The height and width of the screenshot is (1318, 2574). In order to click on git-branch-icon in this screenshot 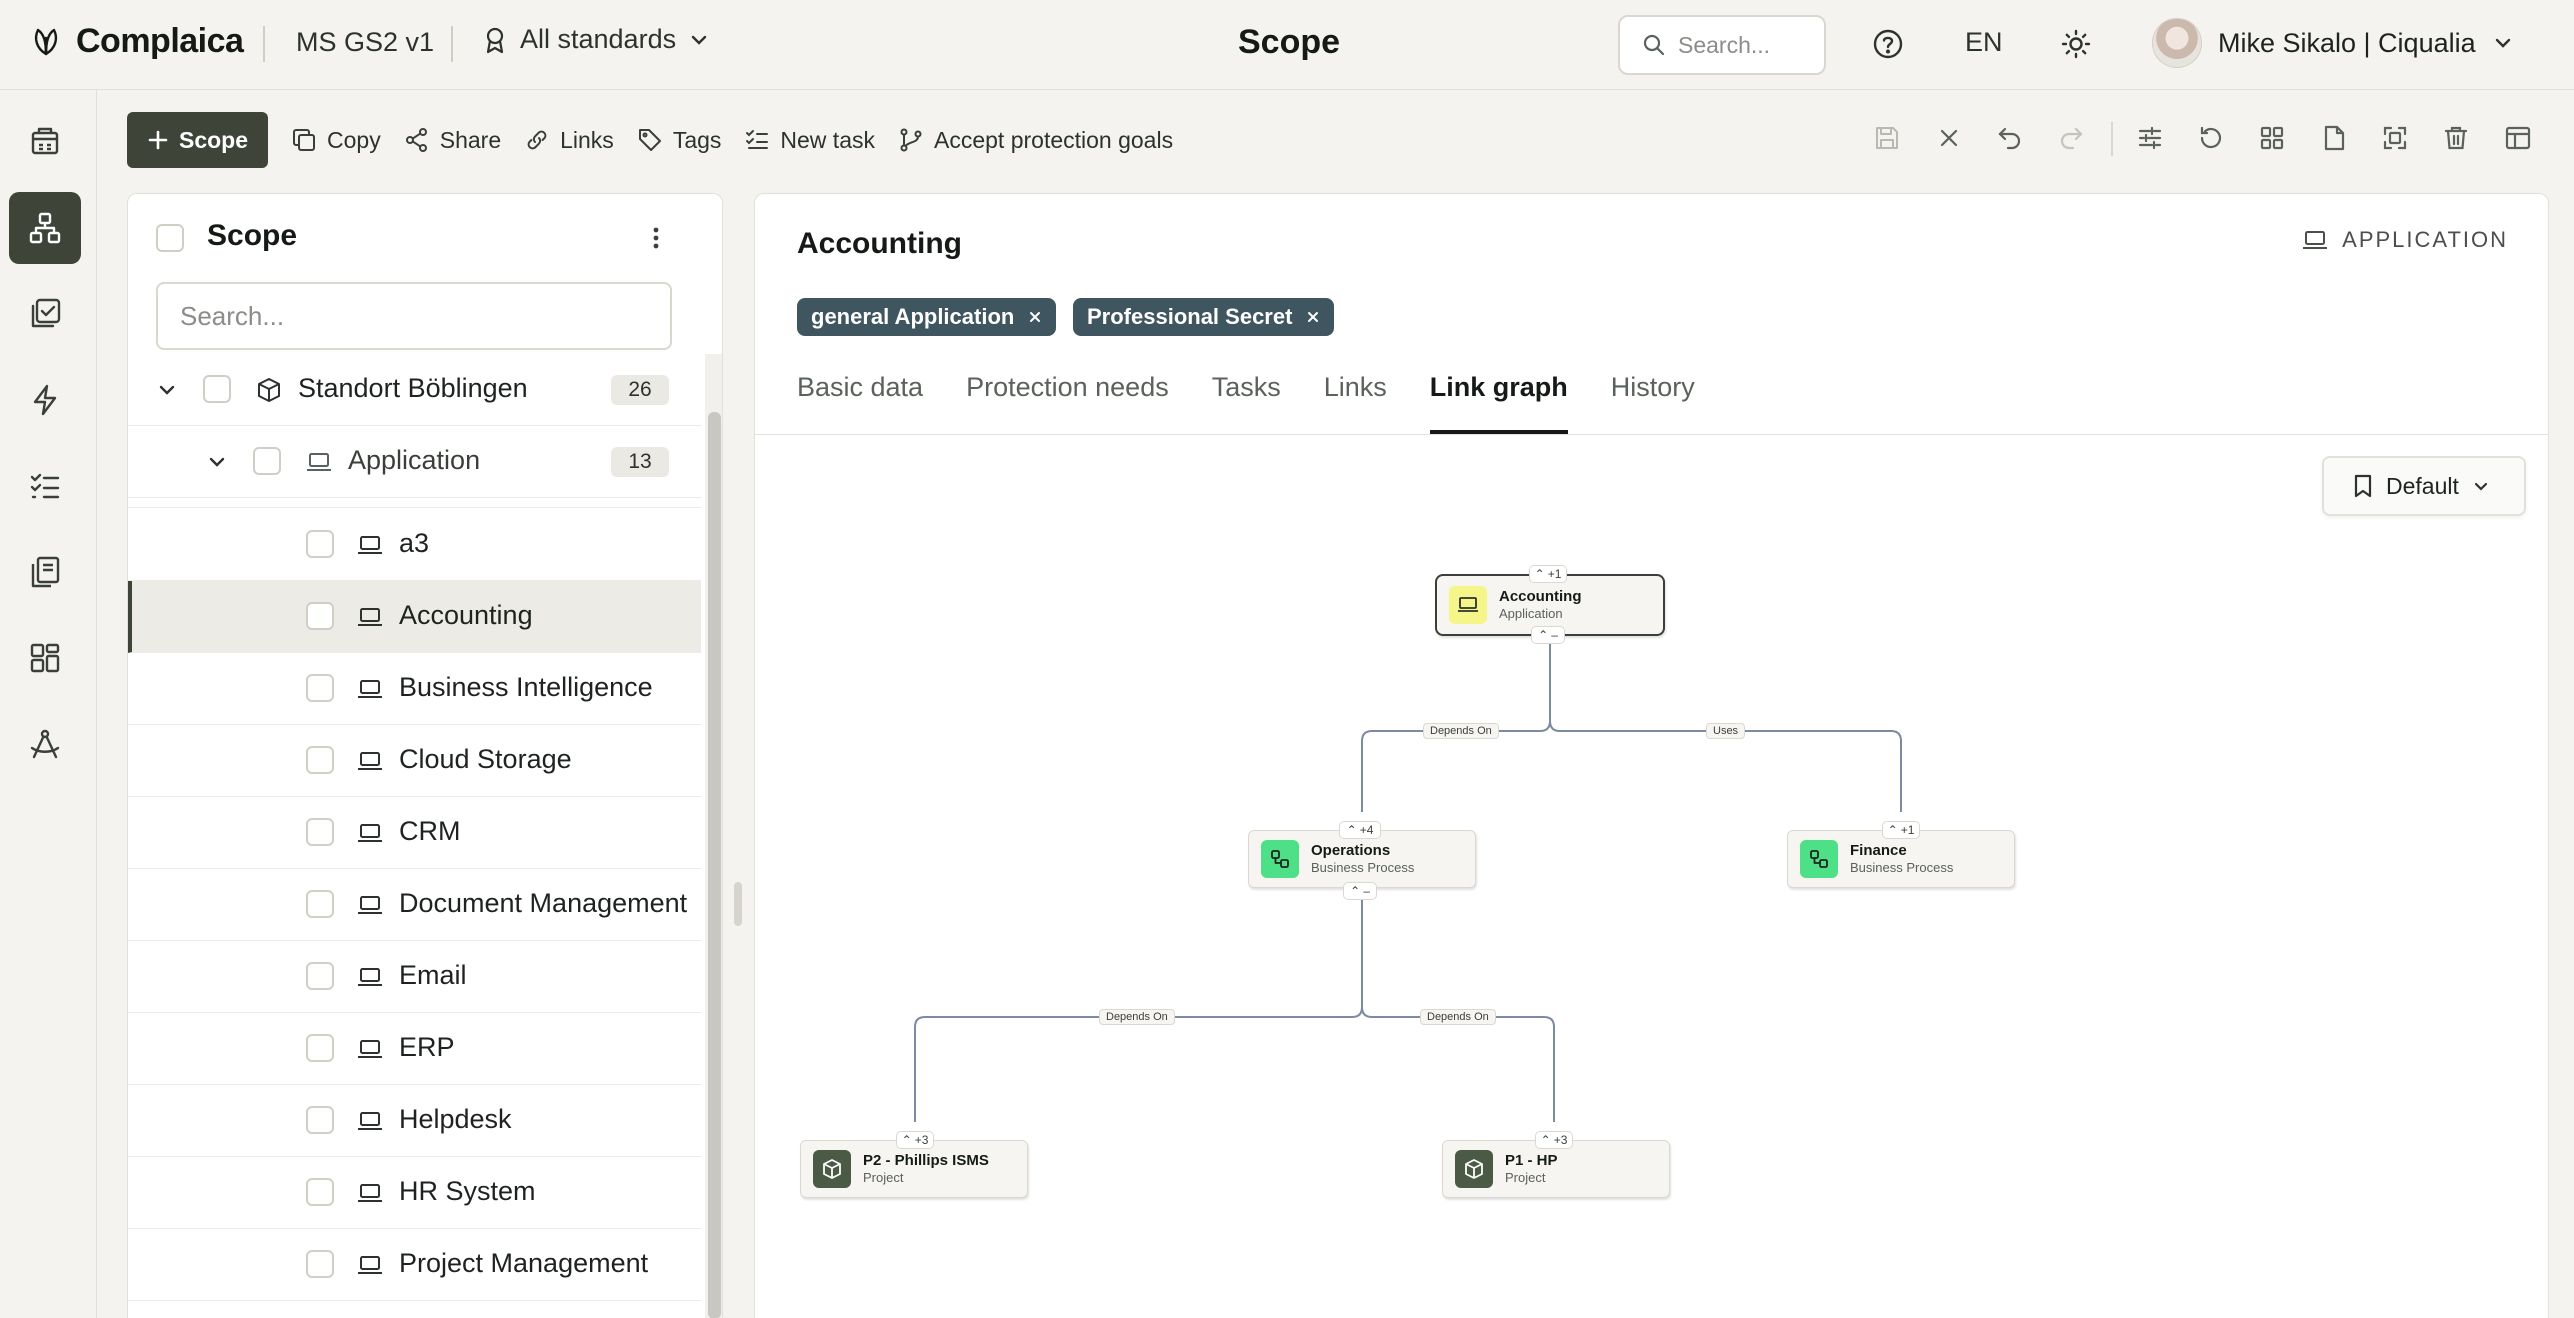, I will do `click(911, 140)`.